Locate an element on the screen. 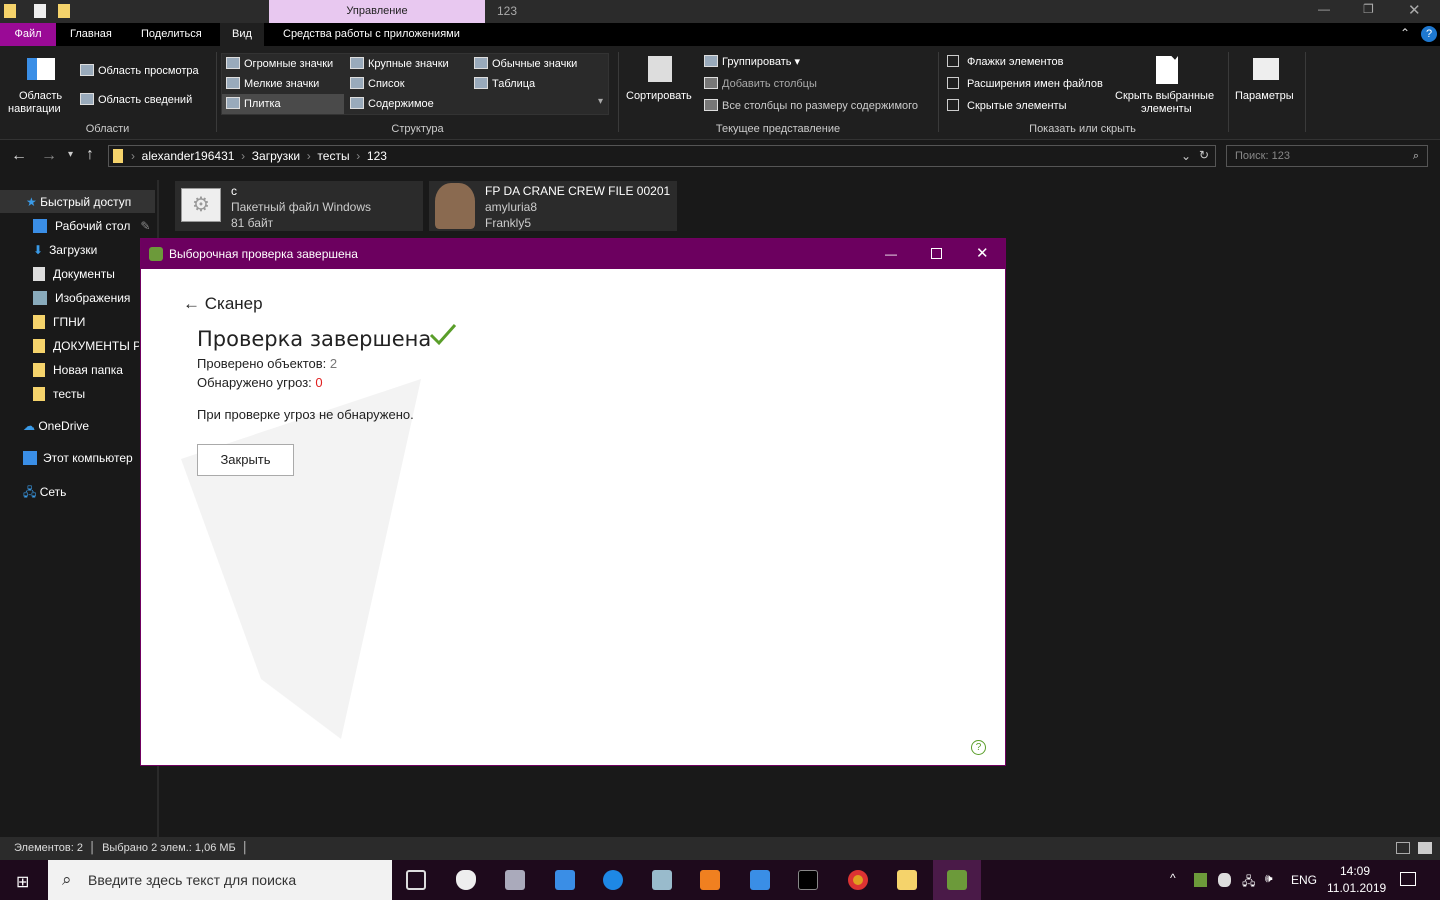  navigation-pane-icon is located at coordinates (41, 69).